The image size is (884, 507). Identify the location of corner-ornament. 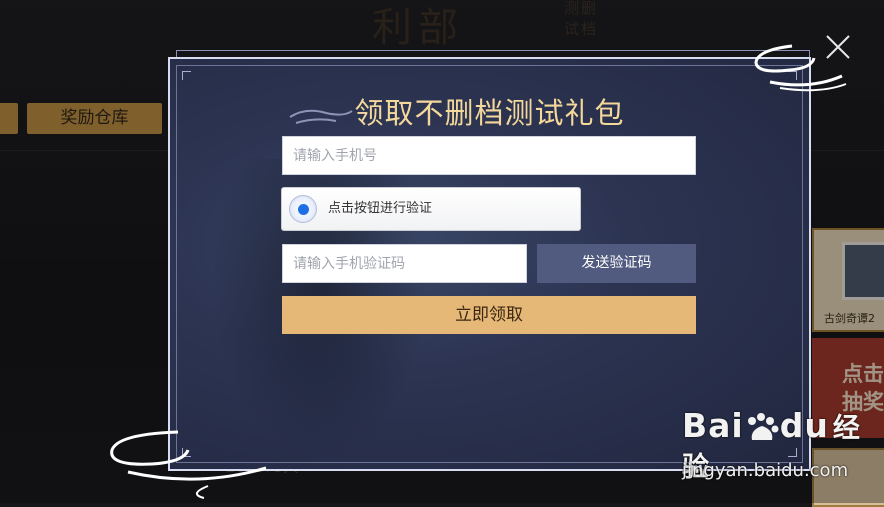
(186, 75).